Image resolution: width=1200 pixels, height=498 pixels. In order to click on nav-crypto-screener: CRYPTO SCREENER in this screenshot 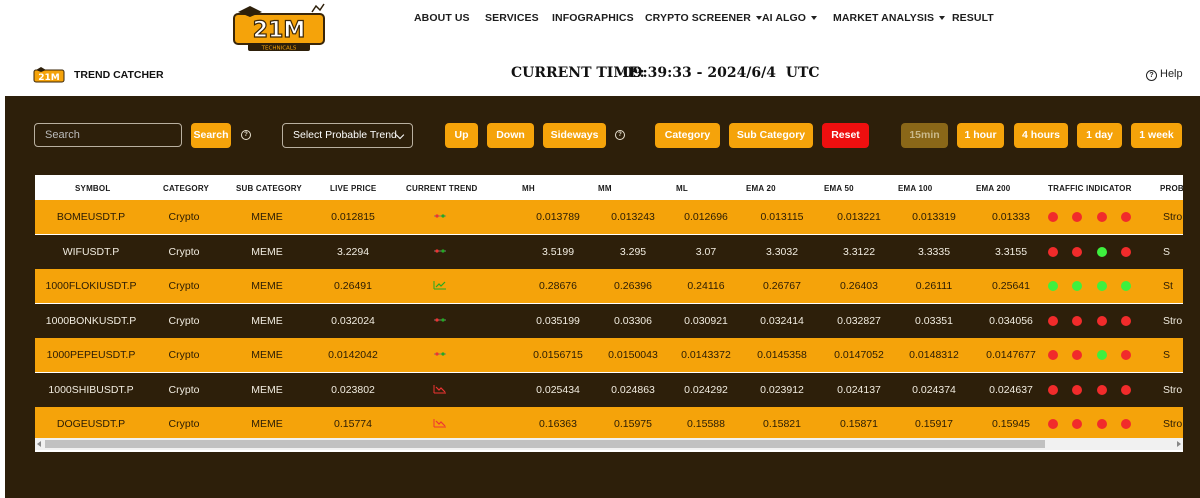, I will do `click(703, 18)`.